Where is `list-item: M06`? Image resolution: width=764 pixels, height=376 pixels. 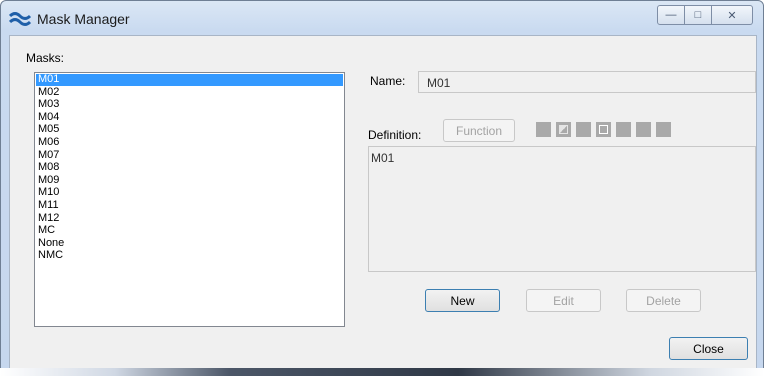 list-item: M06 is located at coordinates (189, 142).